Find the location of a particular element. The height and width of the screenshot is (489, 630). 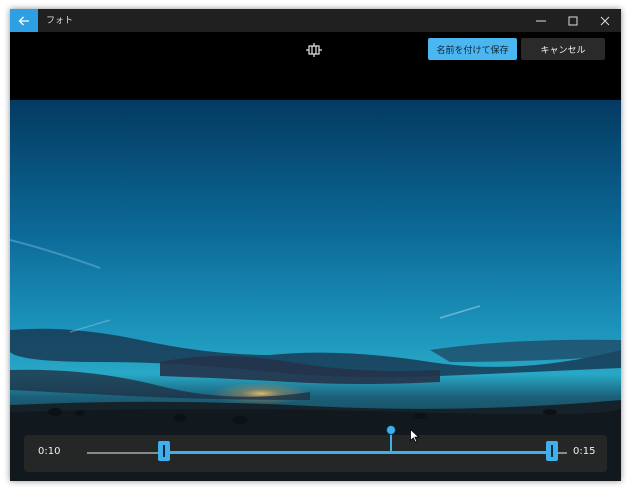

trim-start-handle is located at coordinates (164, 451).